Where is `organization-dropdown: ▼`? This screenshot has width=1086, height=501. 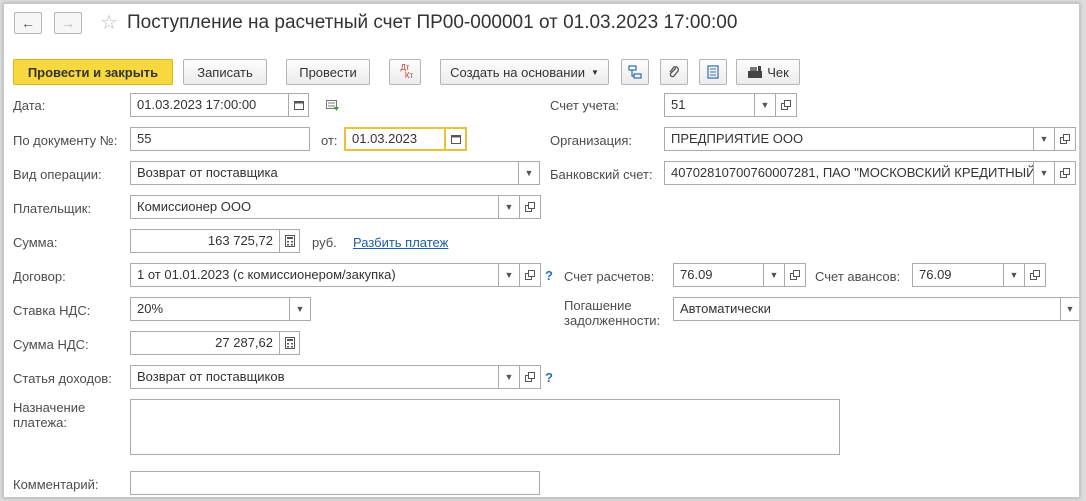 organization-dropdown: ▼ is located at coordinates (1044, 139).